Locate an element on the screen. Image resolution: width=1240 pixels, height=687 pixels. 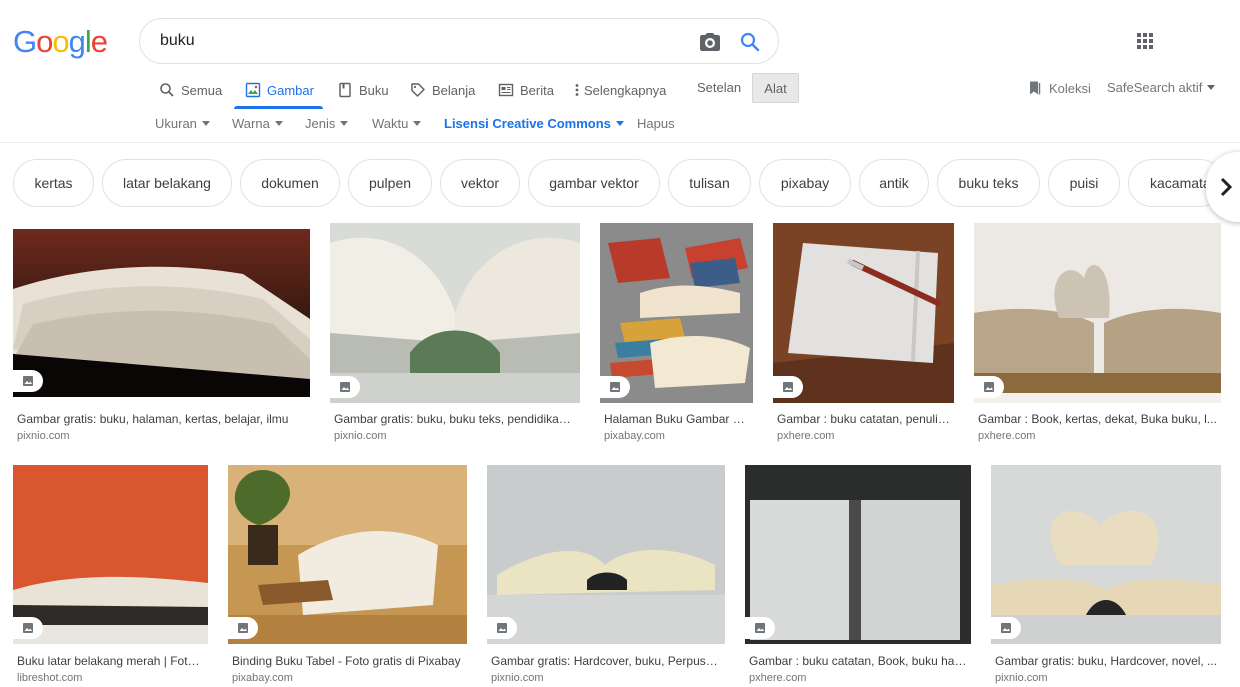
search-box is located at coordinates (459, 41).